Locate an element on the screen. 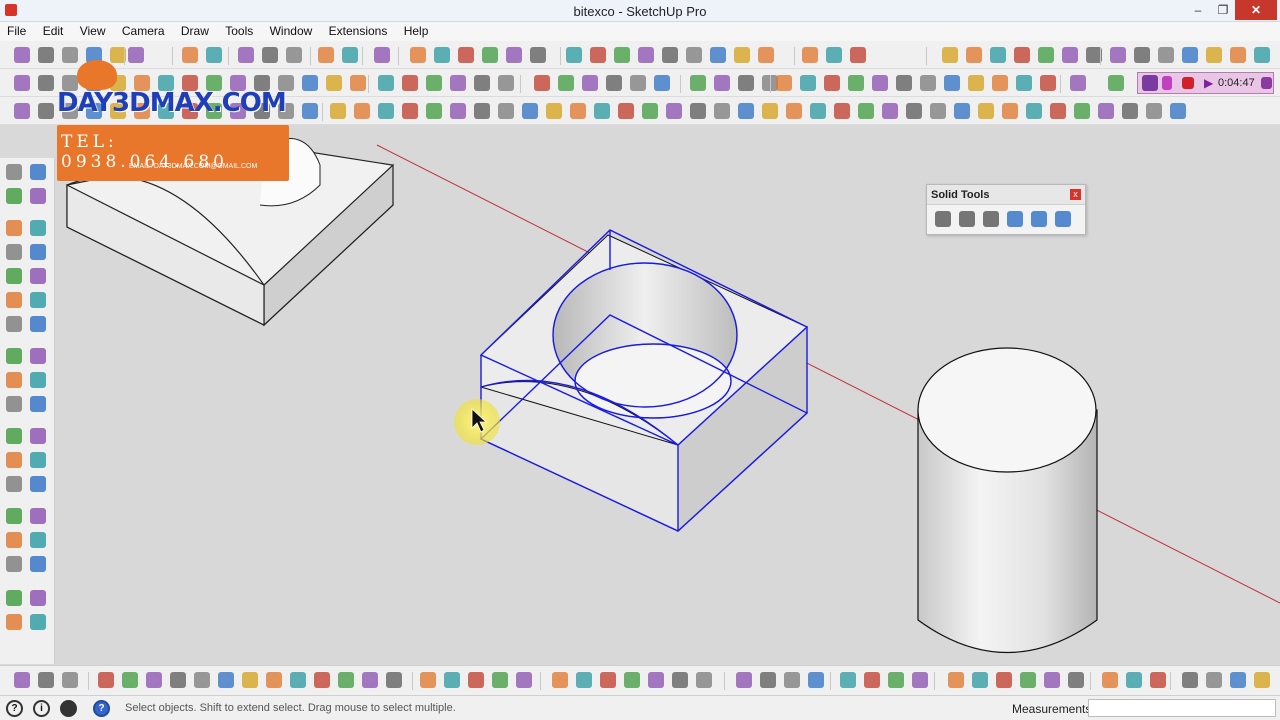 This screenshot has height=720, width=1280. close-button: ✕ is located at coordinates (1256, 10).